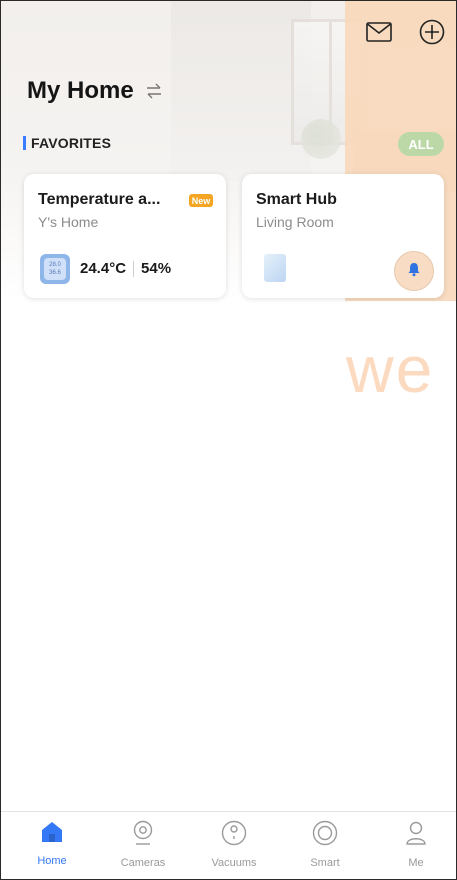 Image resolution: width=457 pixels, height=880 pixels. Describe the element at coordinates (154, 91) in the screenshot. I see `switch-arrows-icon` at that location.